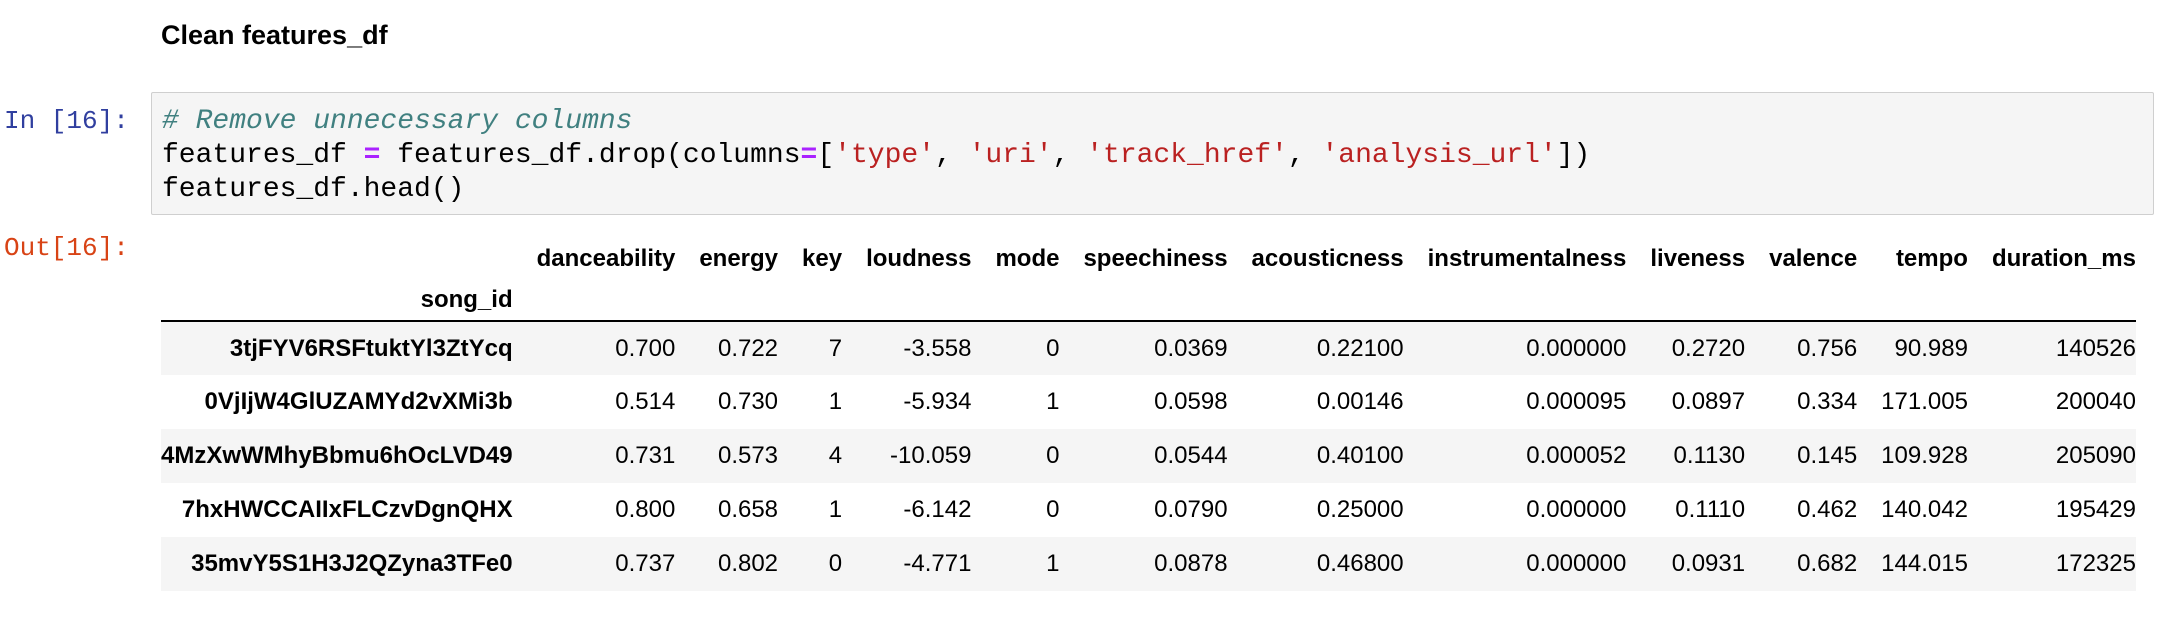  Describe the element at coordinates (1191, 455) in the screenshot. I see `table-cell: 0.0544` at that location.